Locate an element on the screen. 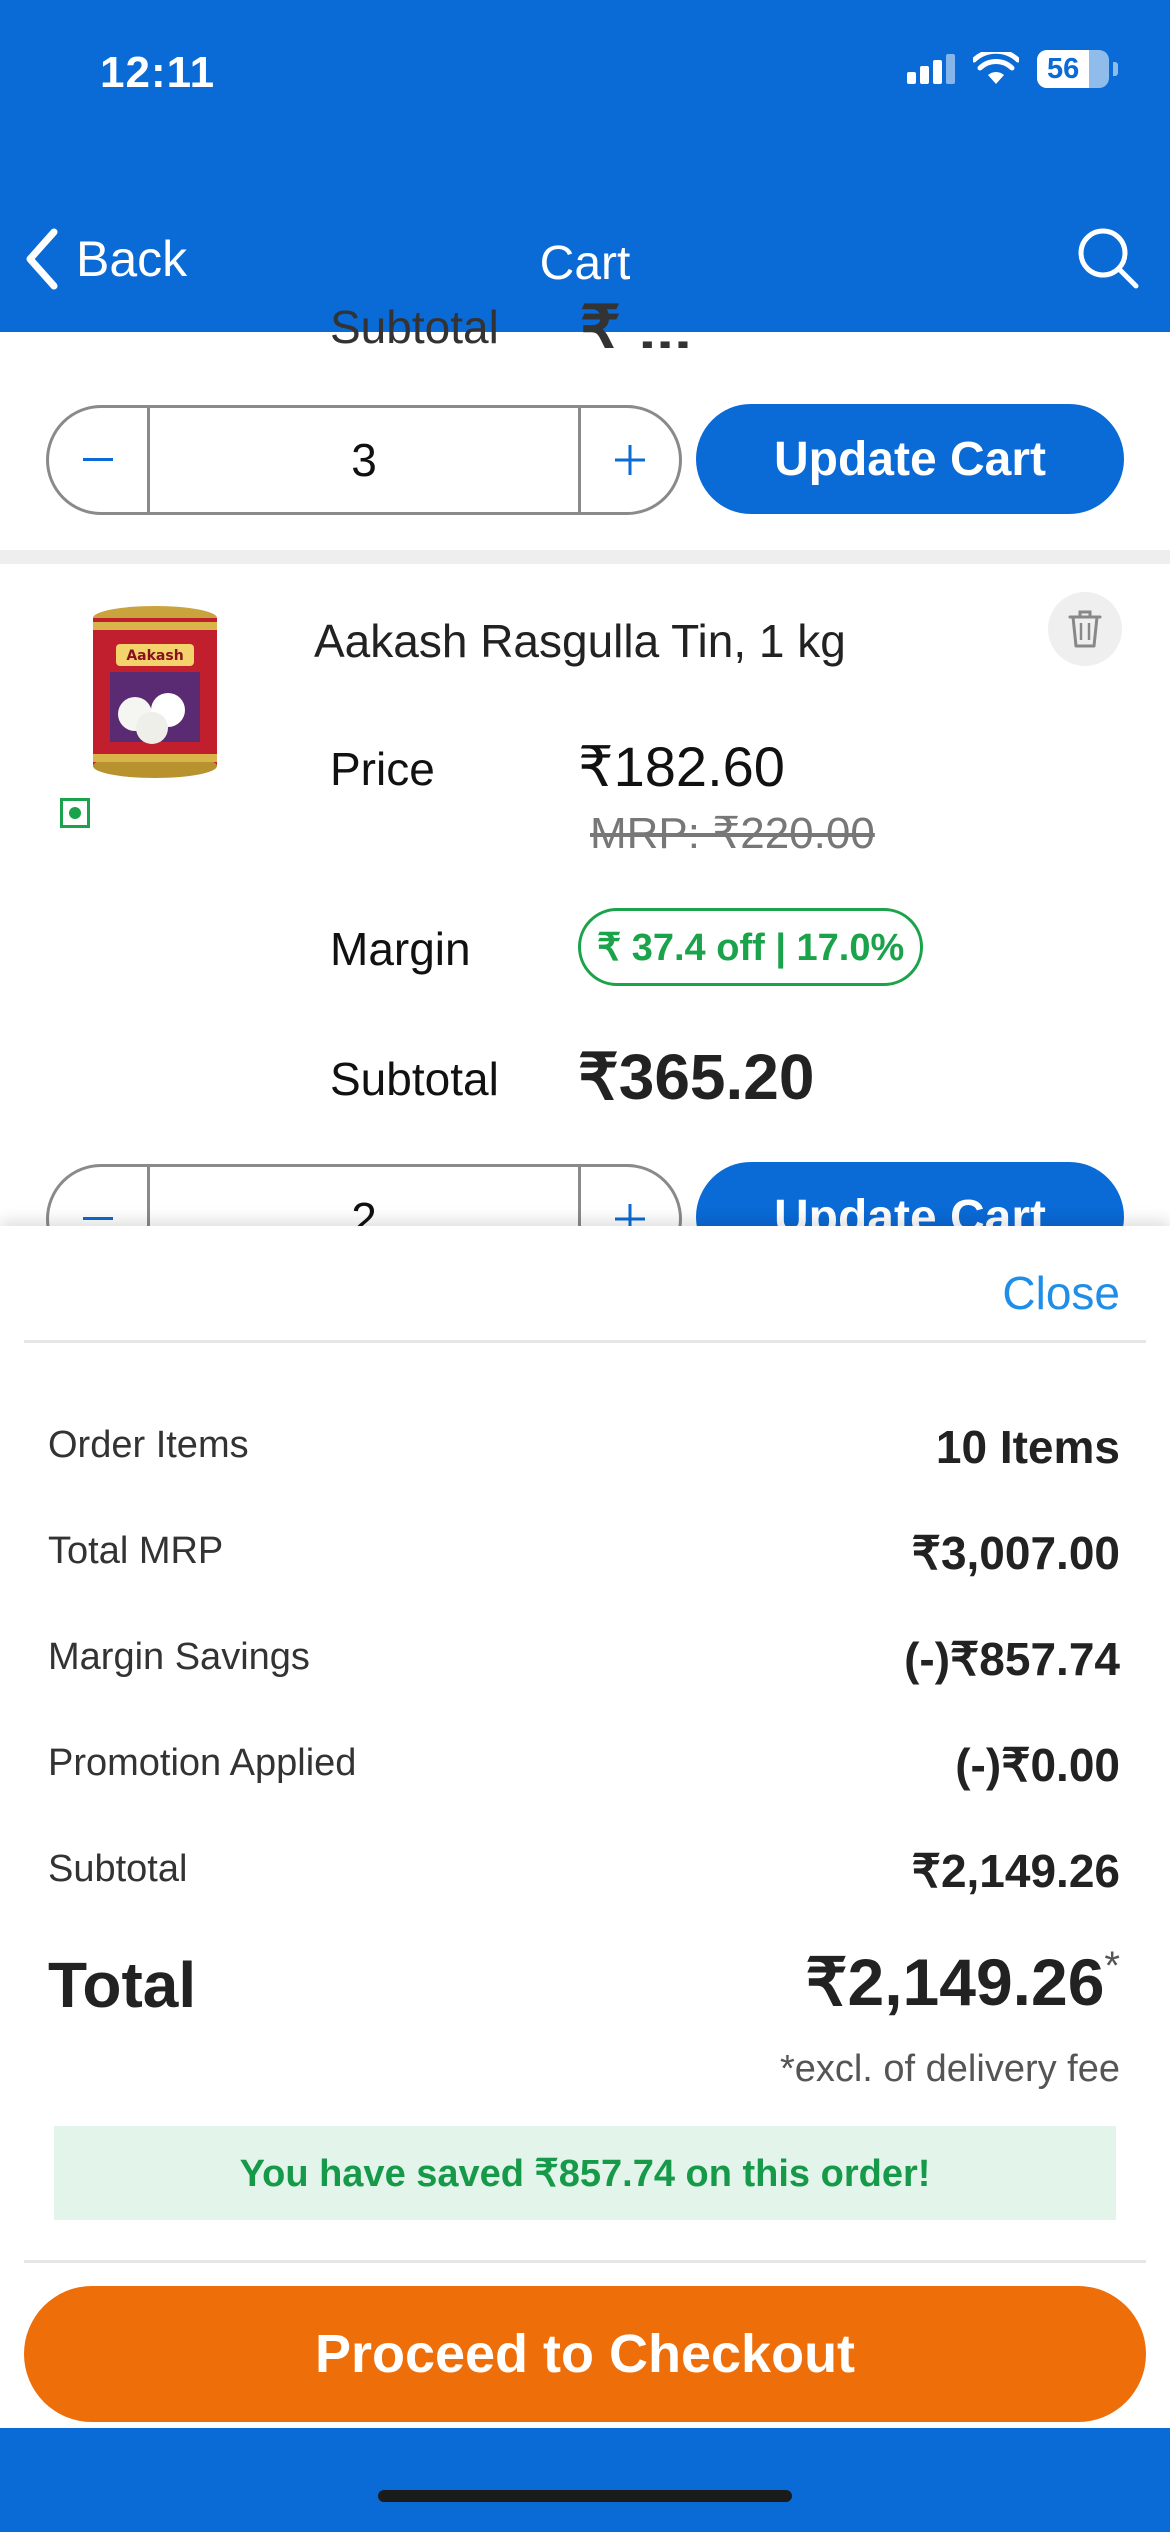 This screenshot has width=1170, height=2532. margin-savings-value: (-)₹857.74 is located at coordinates (1012, 1659).